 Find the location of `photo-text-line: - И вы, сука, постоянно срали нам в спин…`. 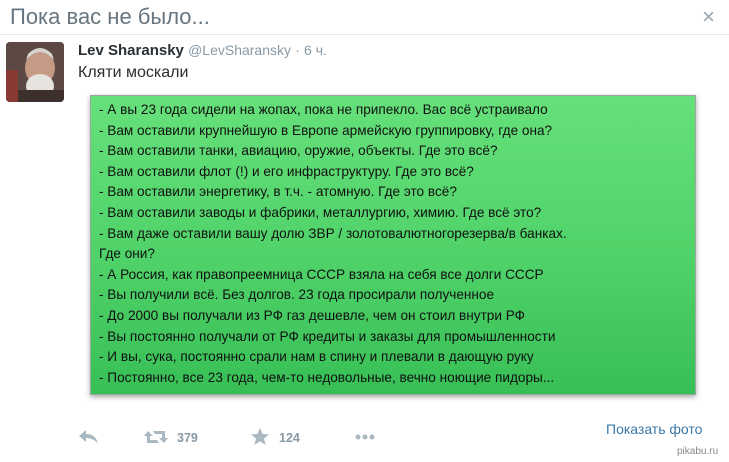

photo-text-line: - И вы, сука, постоянно срали нам в спин… is located at coordinates (316, 357).